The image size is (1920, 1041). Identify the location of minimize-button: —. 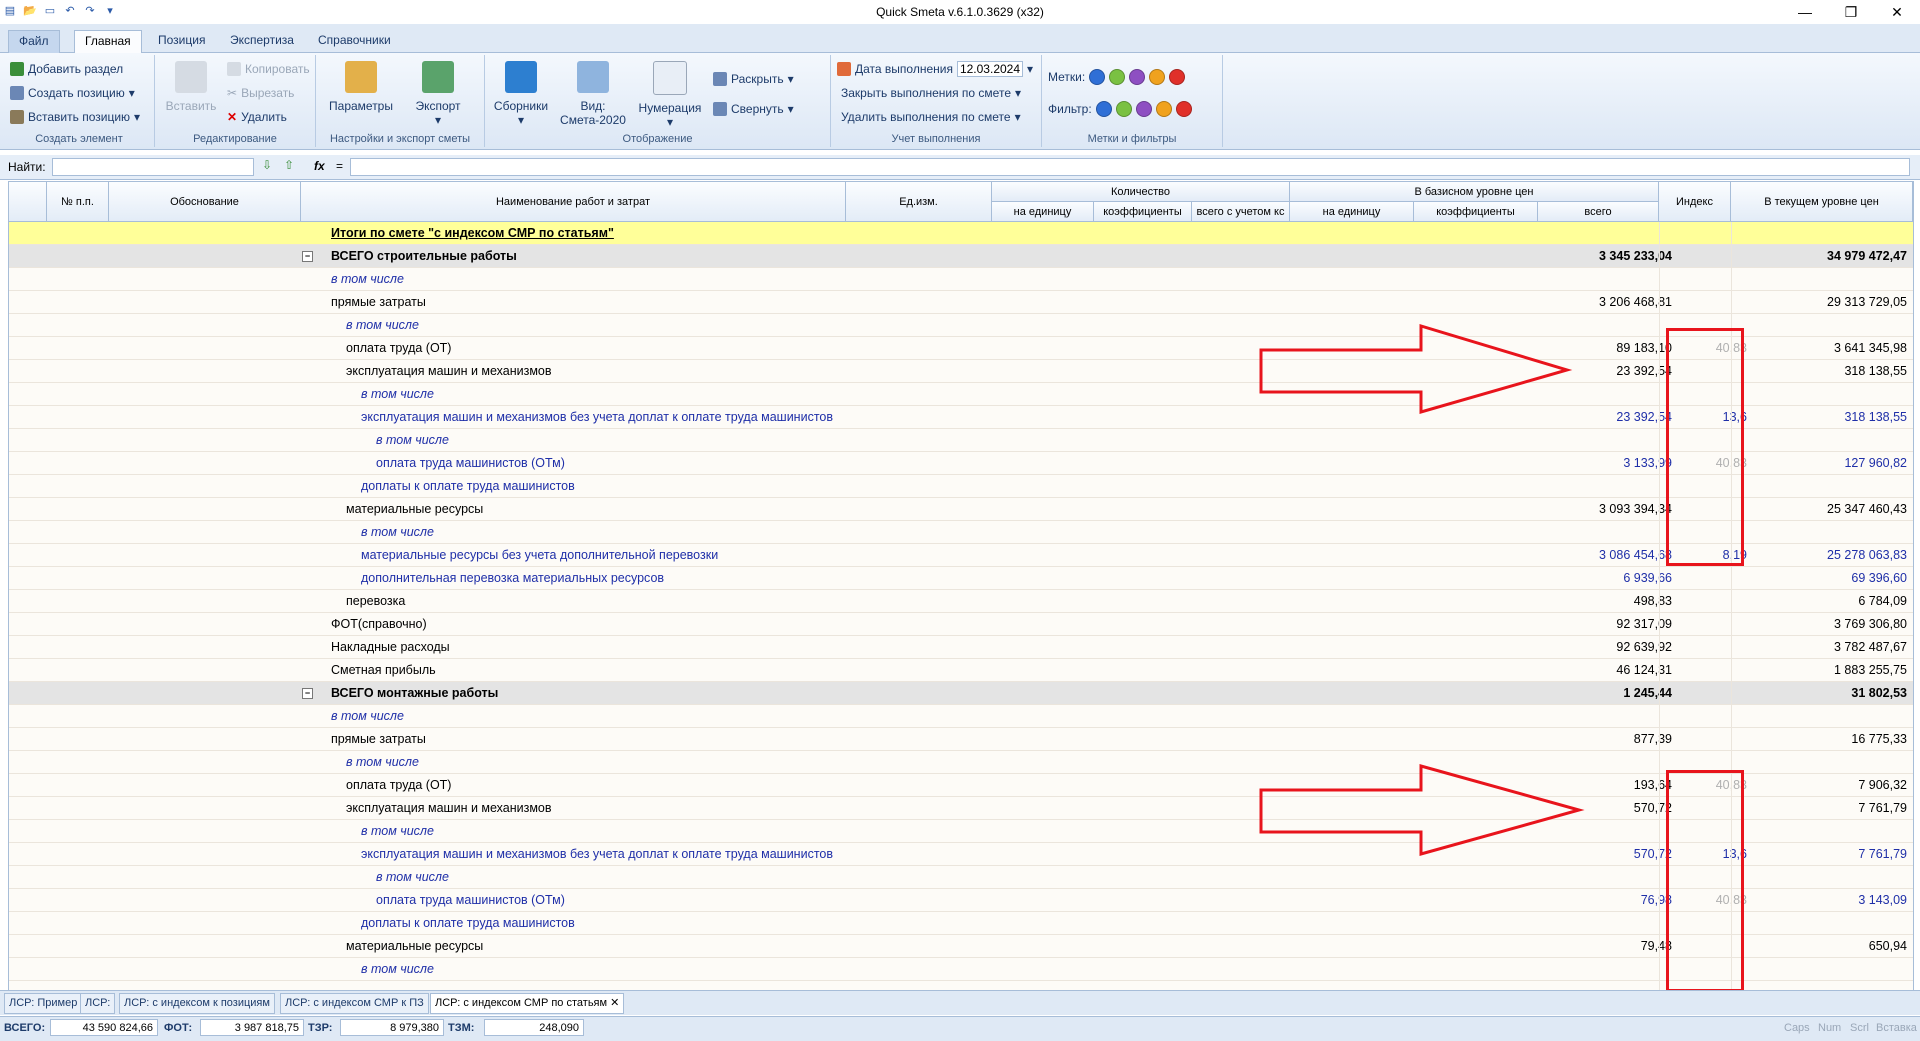
(1805, 12).